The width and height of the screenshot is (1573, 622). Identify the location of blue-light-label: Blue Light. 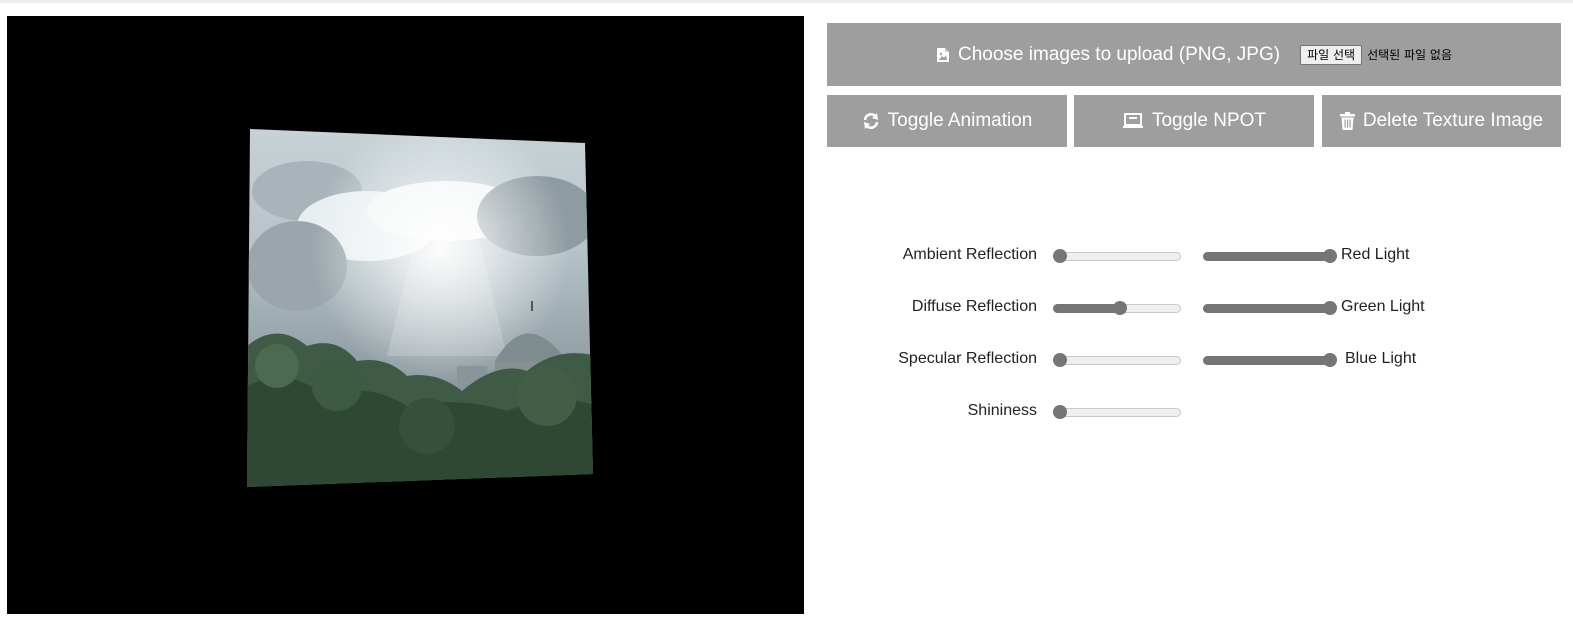
(1381, 358).